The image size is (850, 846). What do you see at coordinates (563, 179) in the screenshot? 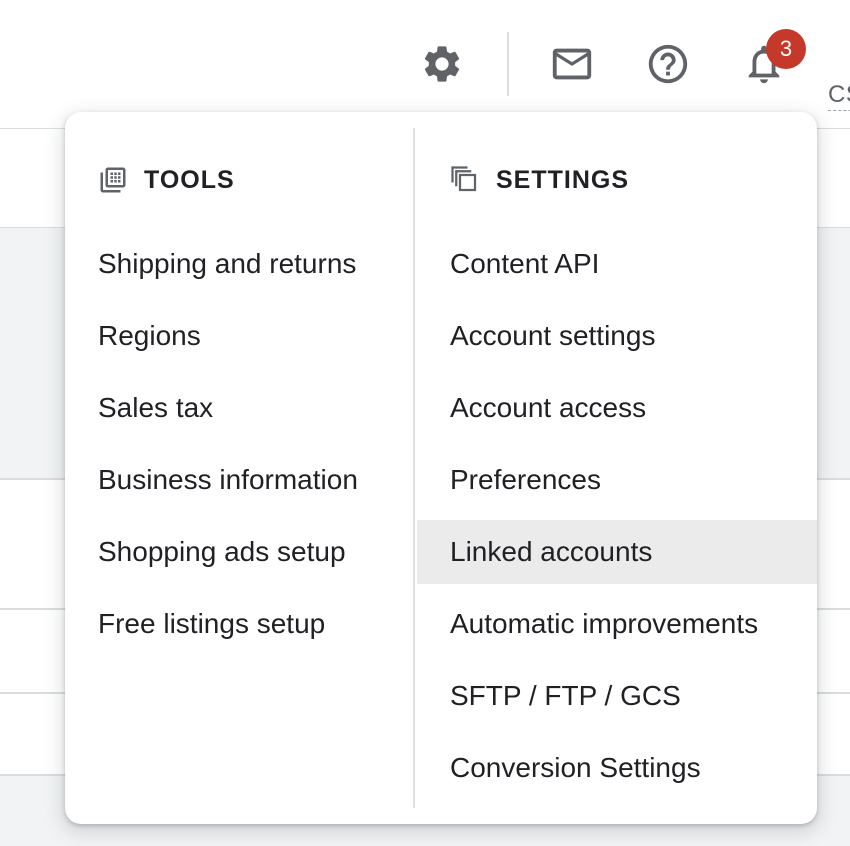
I see `settings-title: SETTINGS` at bounding box center [563, 179].